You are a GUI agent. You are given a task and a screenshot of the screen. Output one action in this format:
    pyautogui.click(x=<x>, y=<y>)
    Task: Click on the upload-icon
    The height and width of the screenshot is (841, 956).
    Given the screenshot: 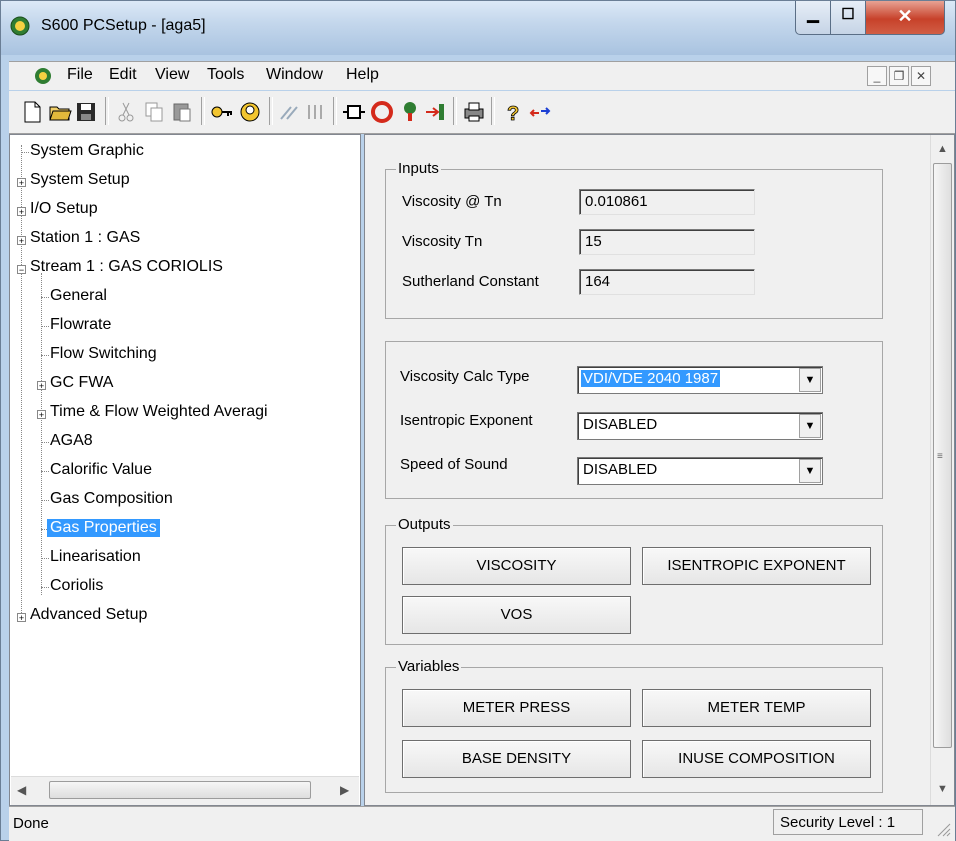 What is the action you would take?
    pyautogui.click(x=436, y=112)
    